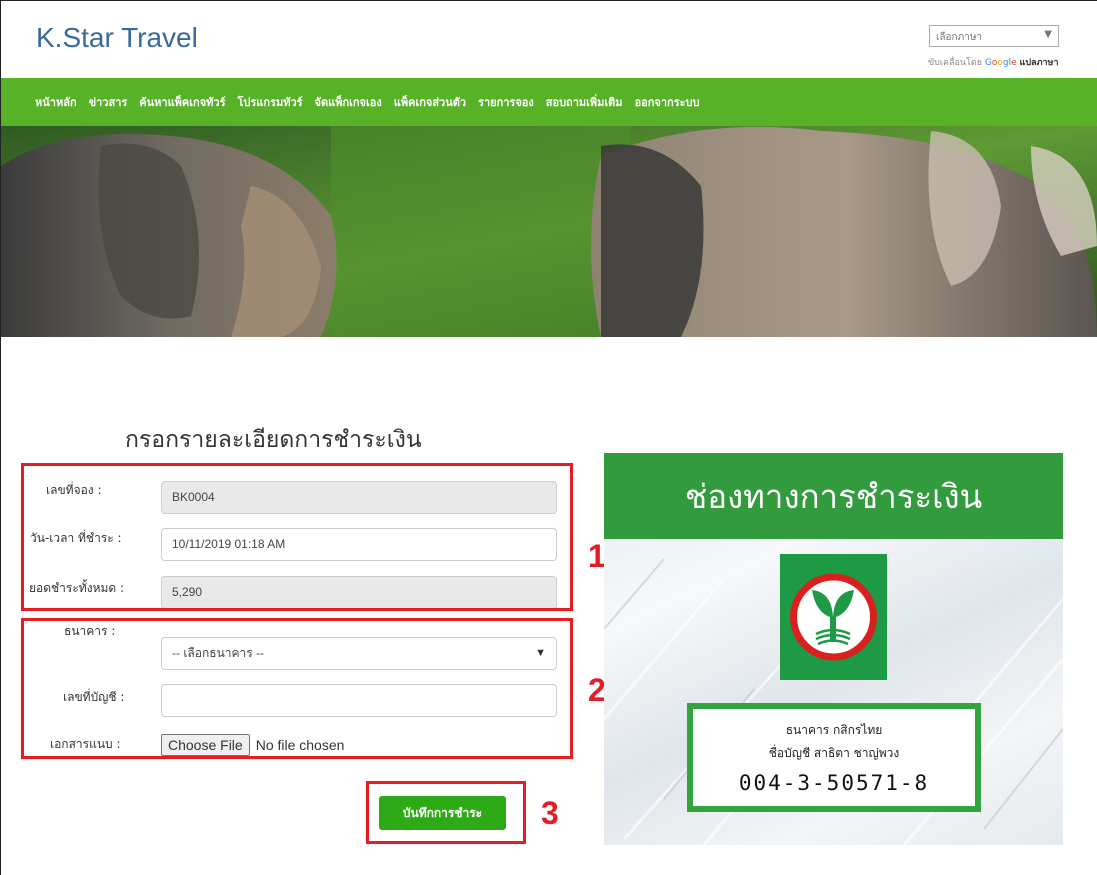  What do you see at coordinates (833, 496) in the screenshot?
I see `payment-channel-title: ช่องทางการชำระเงิน` at bounding box center [833, 496].